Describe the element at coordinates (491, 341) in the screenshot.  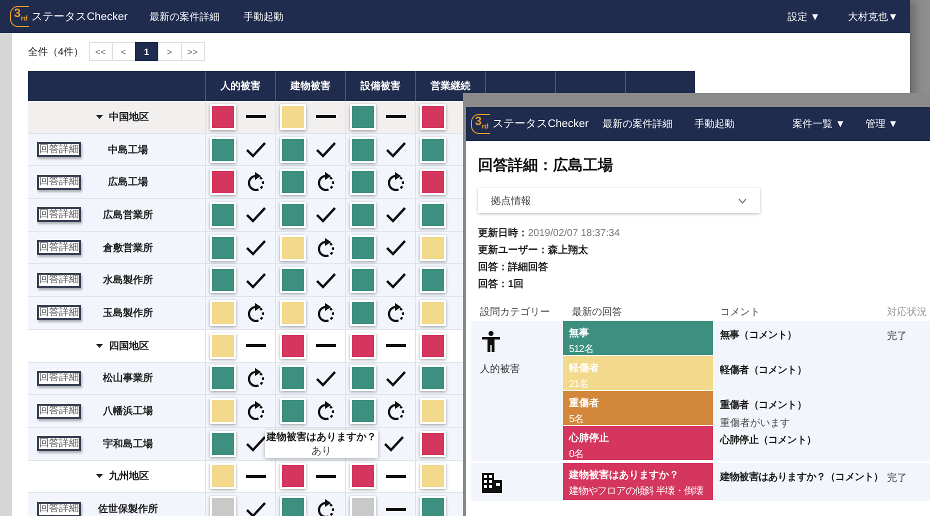
I see `person-icon` at that location.